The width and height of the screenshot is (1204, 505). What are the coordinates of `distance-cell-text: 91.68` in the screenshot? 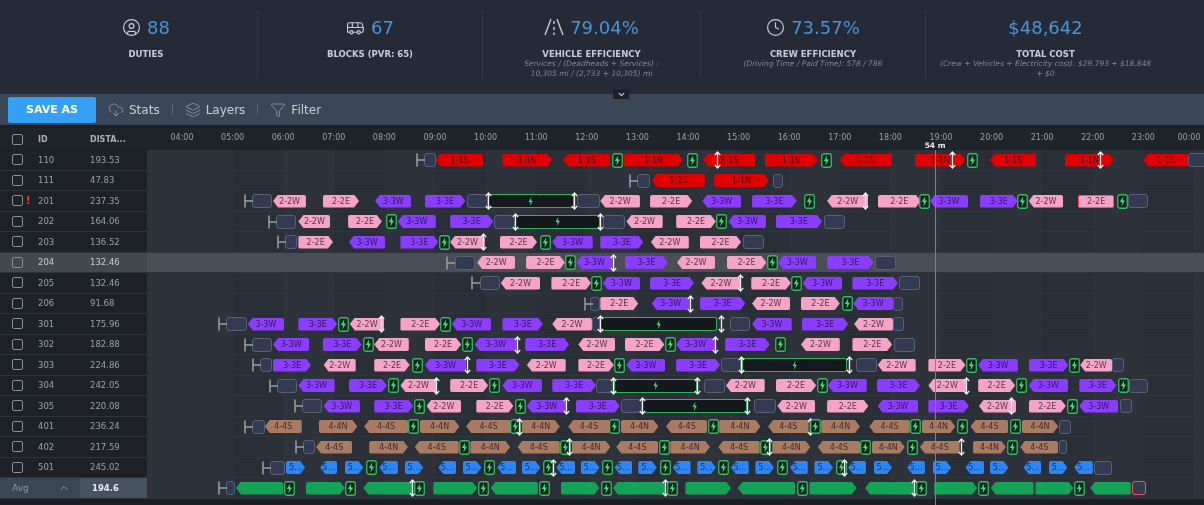 It's located at (103, 303).